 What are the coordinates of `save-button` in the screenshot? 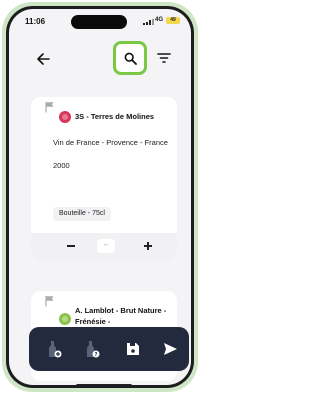 It's located at (133, 349).